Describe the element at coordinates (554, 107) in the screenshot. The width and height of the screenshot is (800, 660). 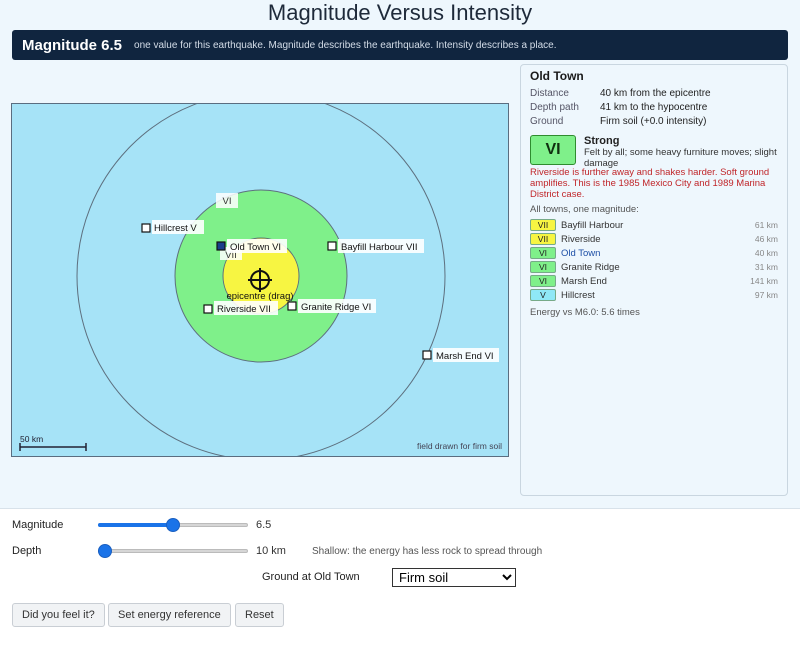
I see `field-key: Depth path` at that location.